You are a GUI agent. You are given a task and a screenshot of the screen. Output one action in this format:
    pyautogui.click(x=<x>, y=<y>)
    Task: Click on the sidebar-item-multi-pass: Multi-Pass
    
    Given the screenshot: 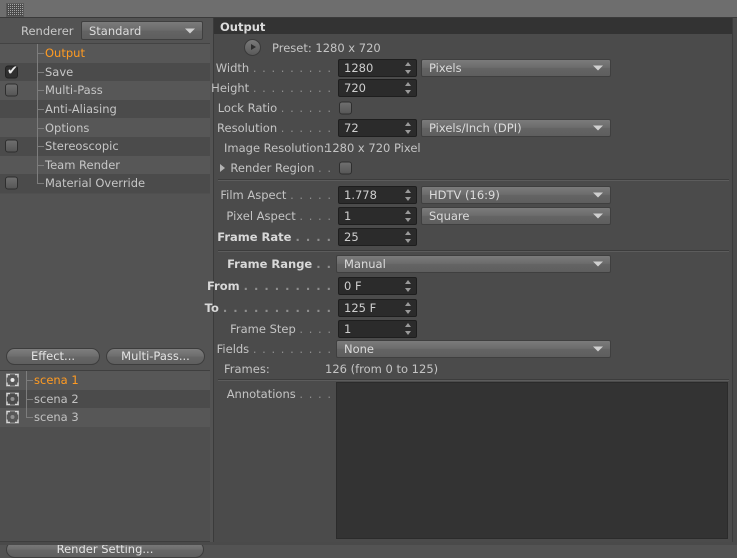 What is the action you would take?
    pyautogui.click(x=105, y=90)
    